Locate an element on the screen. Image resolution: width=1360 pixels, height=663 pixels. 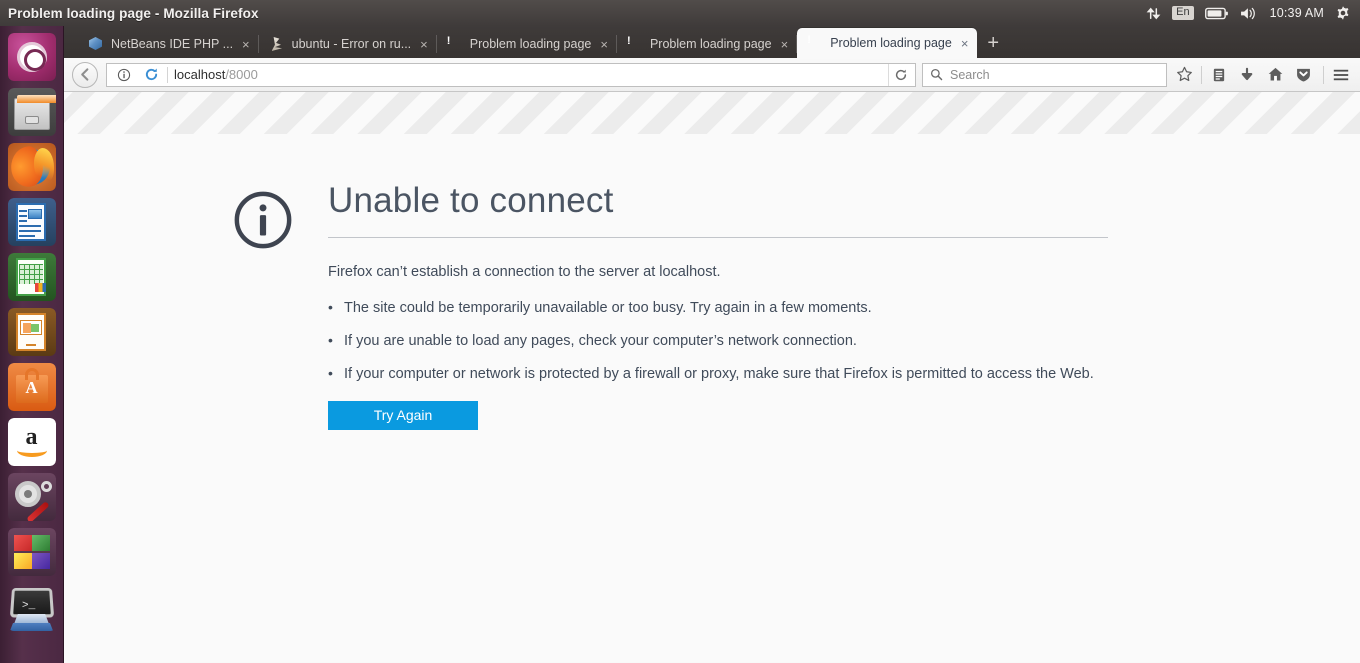
search-icon is located at coordinates (936, 74).